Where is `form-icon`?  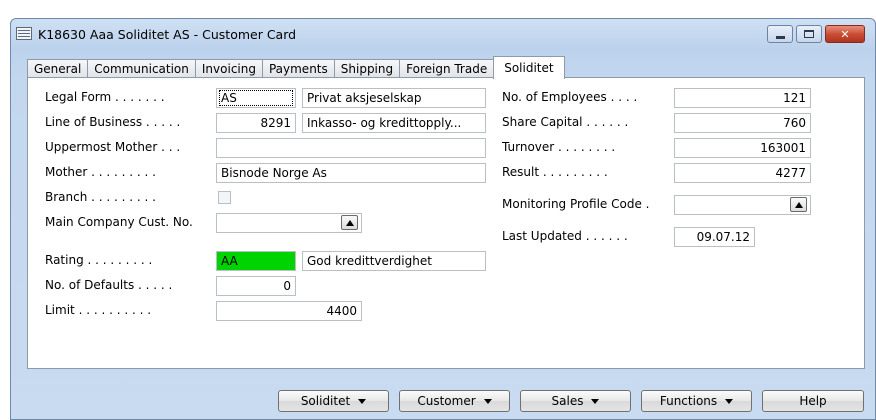
form-icon is located at coordinates (24, 33).